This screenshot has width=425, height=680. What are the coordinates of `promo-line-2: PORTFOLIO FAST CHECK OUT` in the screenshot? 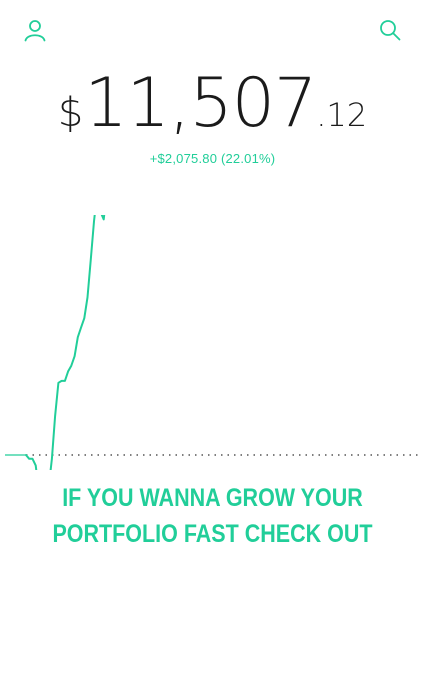 It's located at (212, 534).